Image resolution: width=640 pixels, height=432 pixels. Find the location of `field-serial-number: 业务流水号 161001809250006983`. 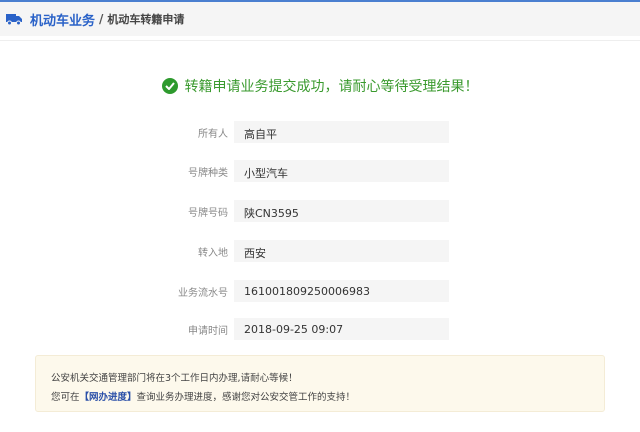

field-serial-number: 业务流水号 161001809250006983 is located at coordinates (320, 291).